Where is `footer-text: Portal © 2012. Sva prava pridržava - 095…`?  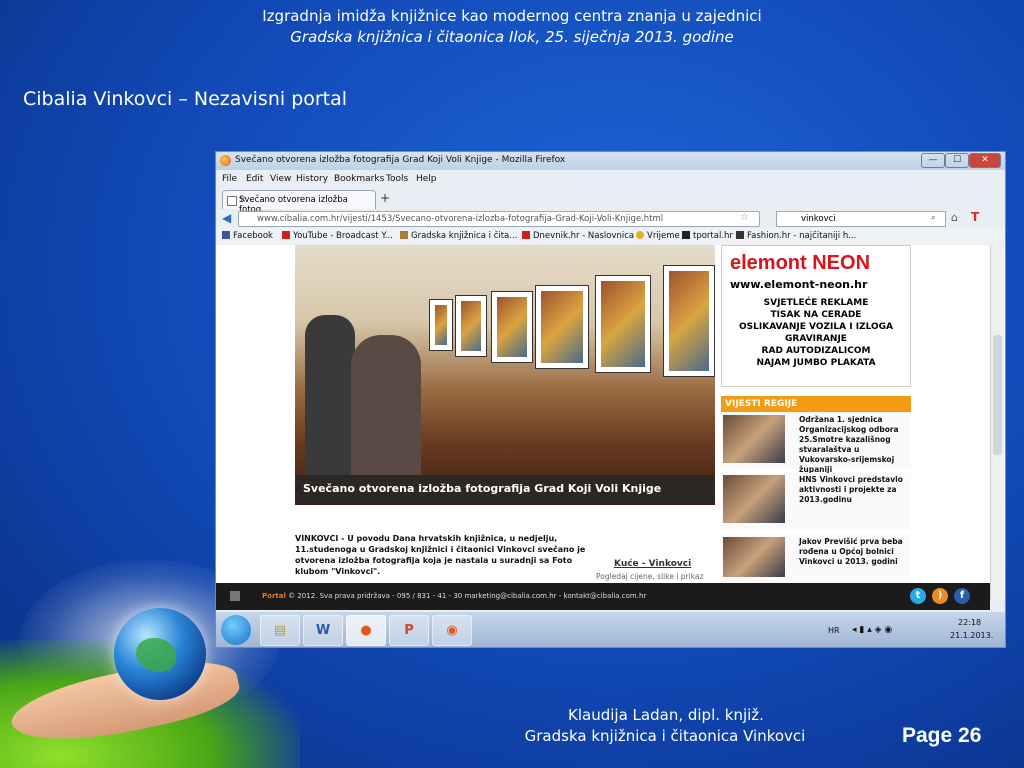
footer-text: Portal © 2012. Sva prava pridržava - 095… is located at coordinates (454, 596).